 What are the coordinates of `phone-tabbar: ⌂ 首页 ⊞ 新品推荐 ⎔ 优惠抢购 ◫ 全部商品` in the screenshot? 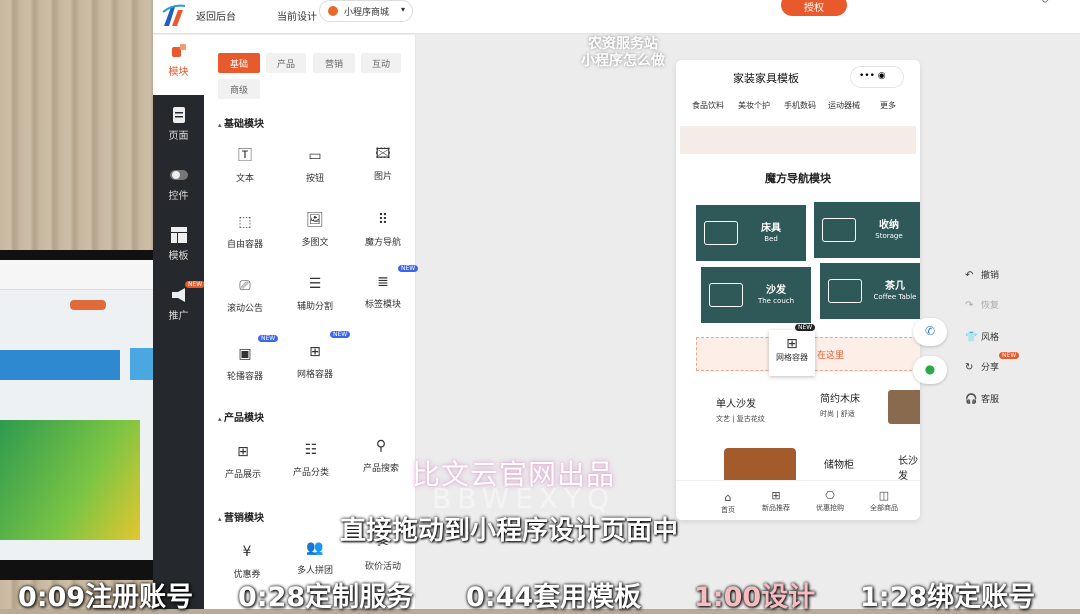 It's located at (798, 500).